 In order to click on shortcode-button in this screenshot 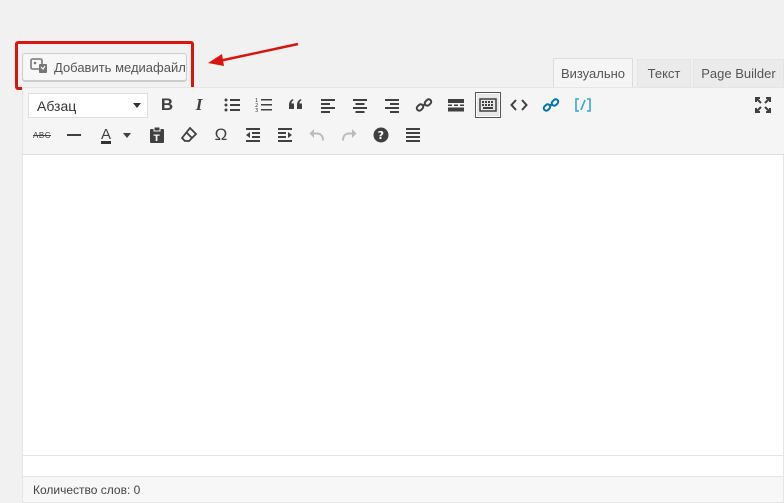, I will do `click(583, 105)`.